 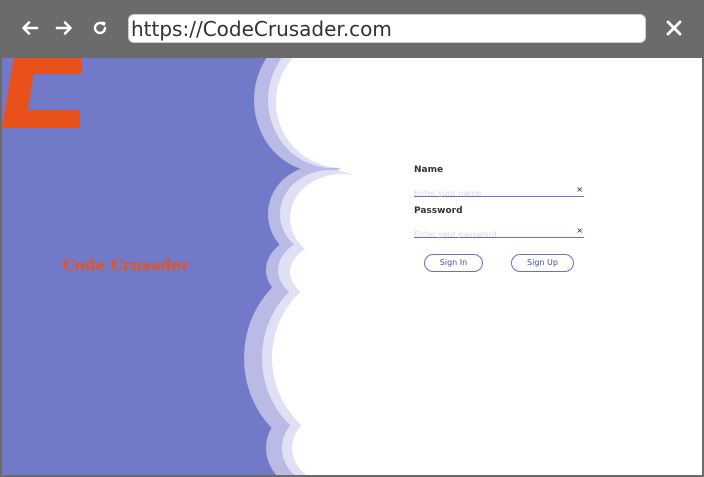 I want to click on clear-name-icon: ×, so click(x=579, y=190).